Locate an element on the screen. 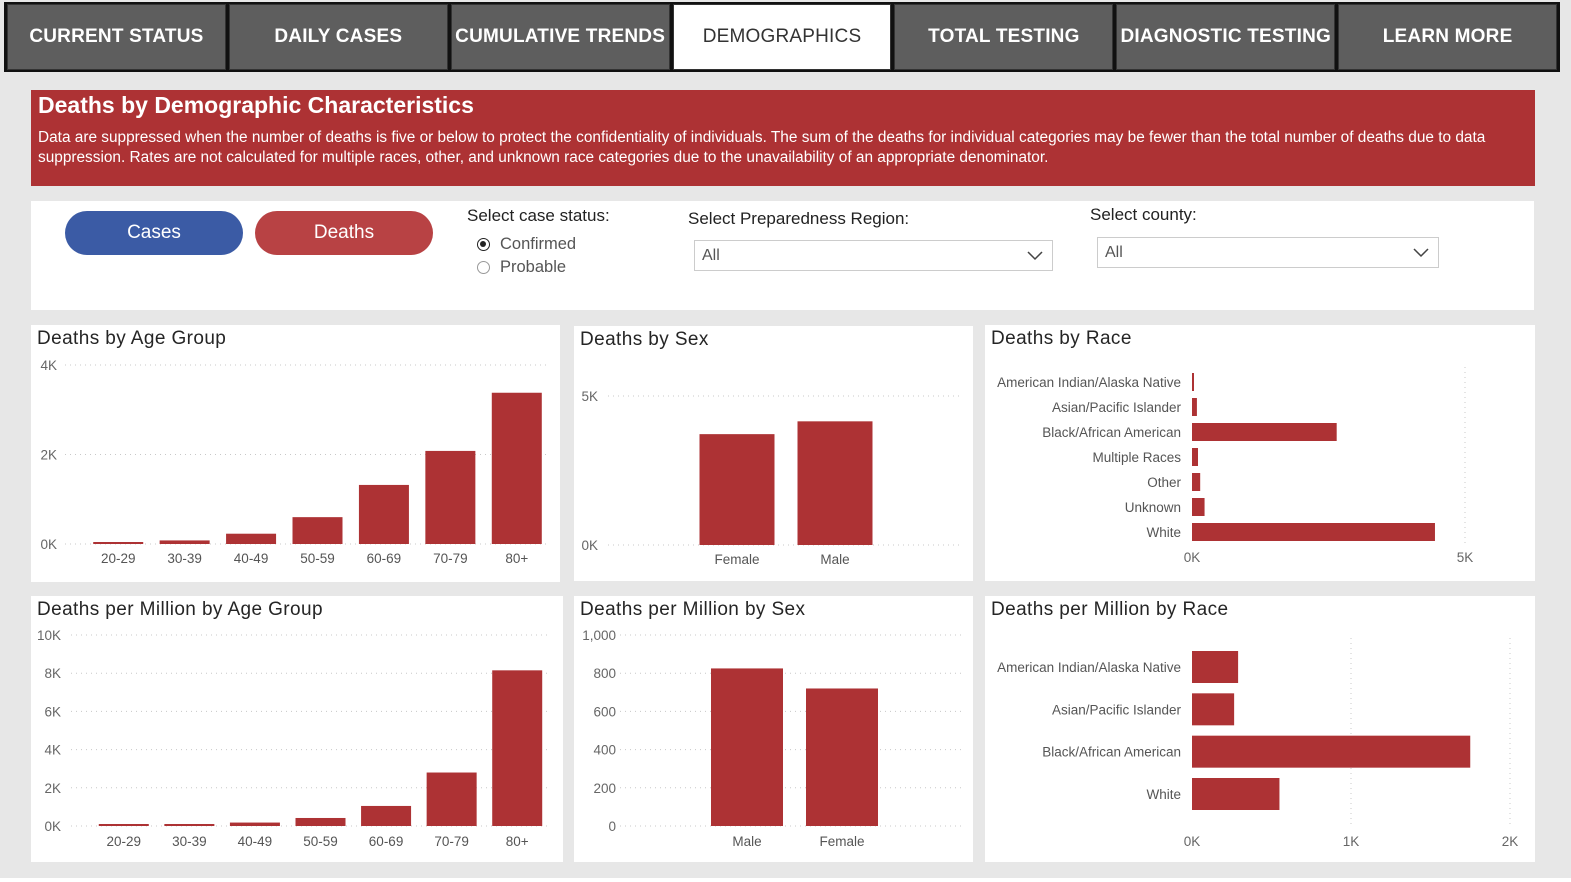 Image resolution: width=1571 pixels, height=882 pixels. county-select: All is located at coordinates (1268, 252).